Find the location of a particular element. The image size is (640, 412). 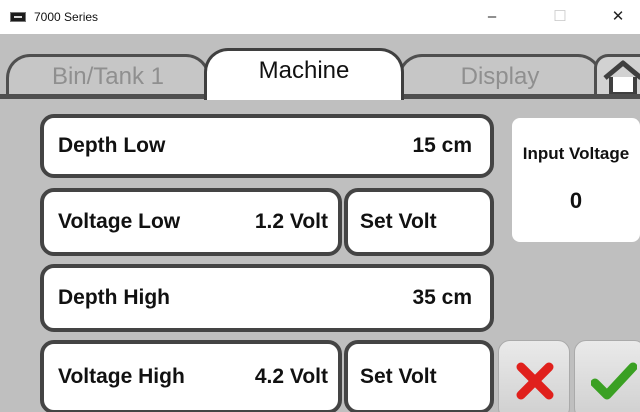

depth-low-field: Depth Low 15 cm is located at coordinates (267, 146).